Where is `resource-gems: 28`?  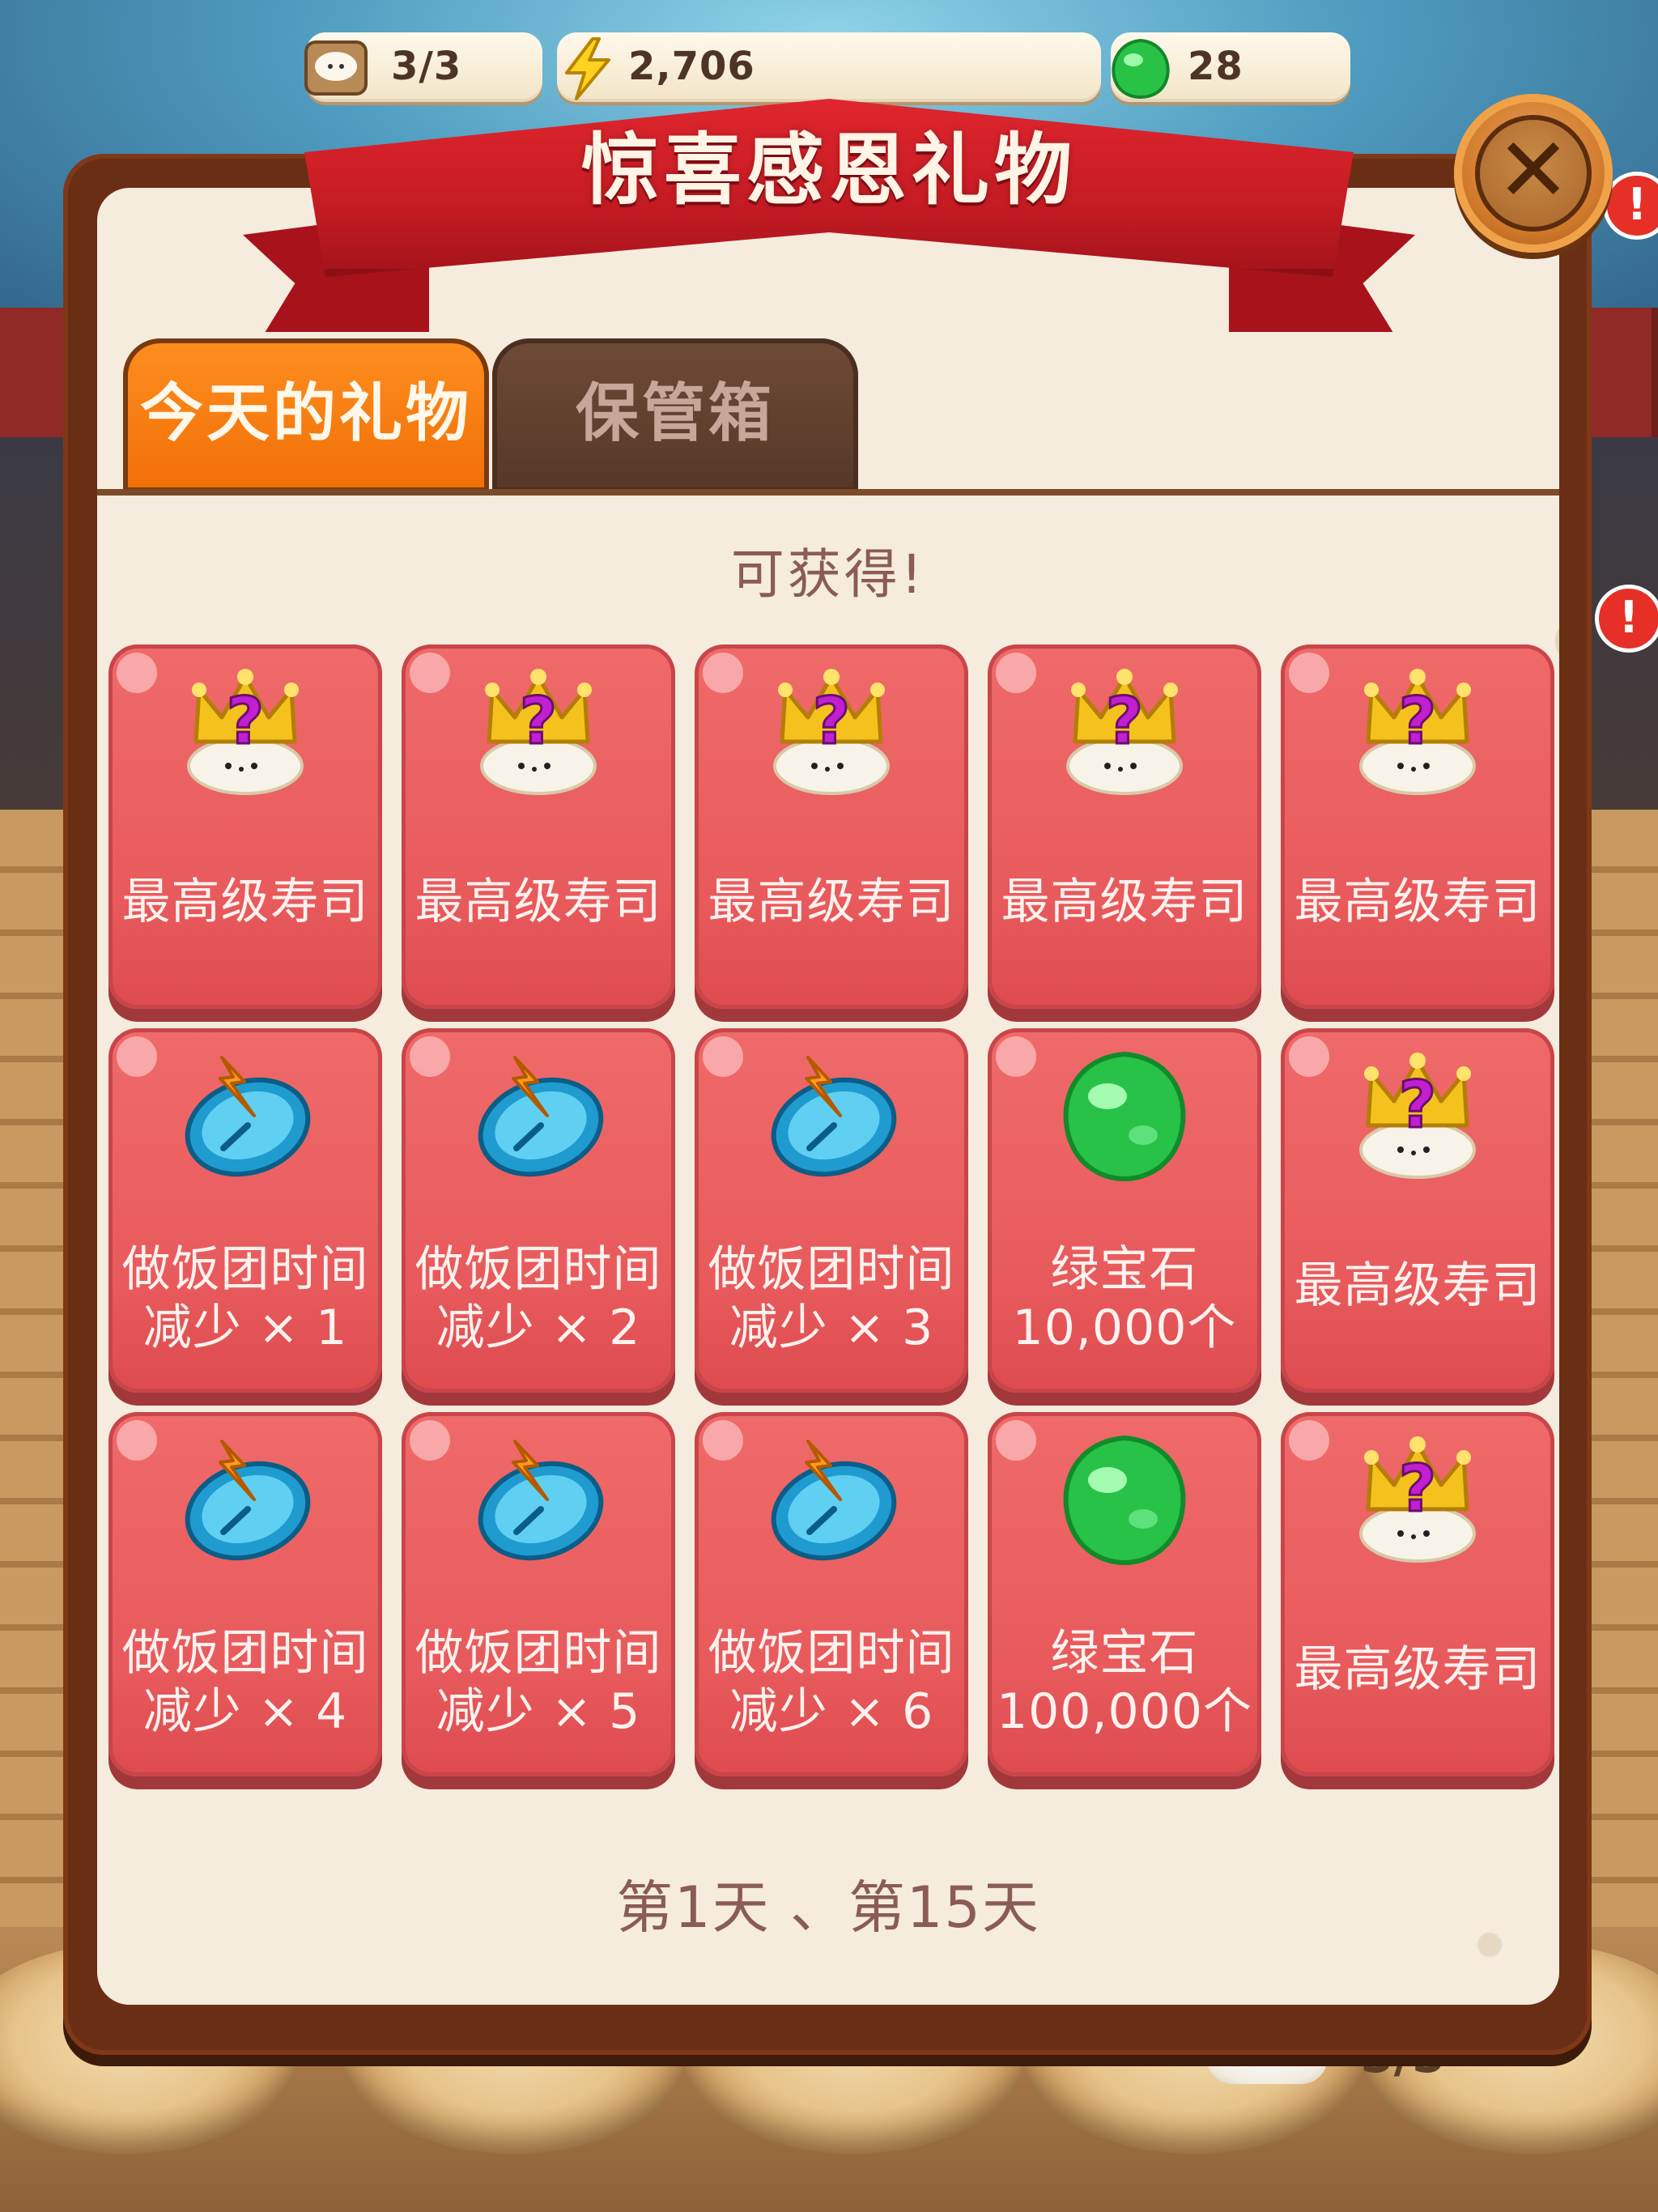
resource-gems: 28 is located at coordinates (1230, 67).